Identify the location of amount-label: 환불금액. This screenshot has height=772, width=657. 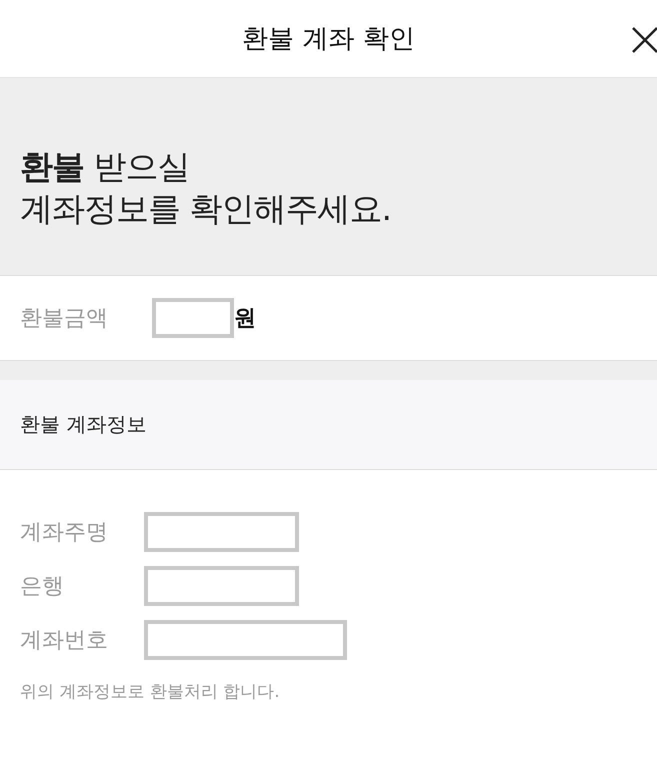
(64, 319).